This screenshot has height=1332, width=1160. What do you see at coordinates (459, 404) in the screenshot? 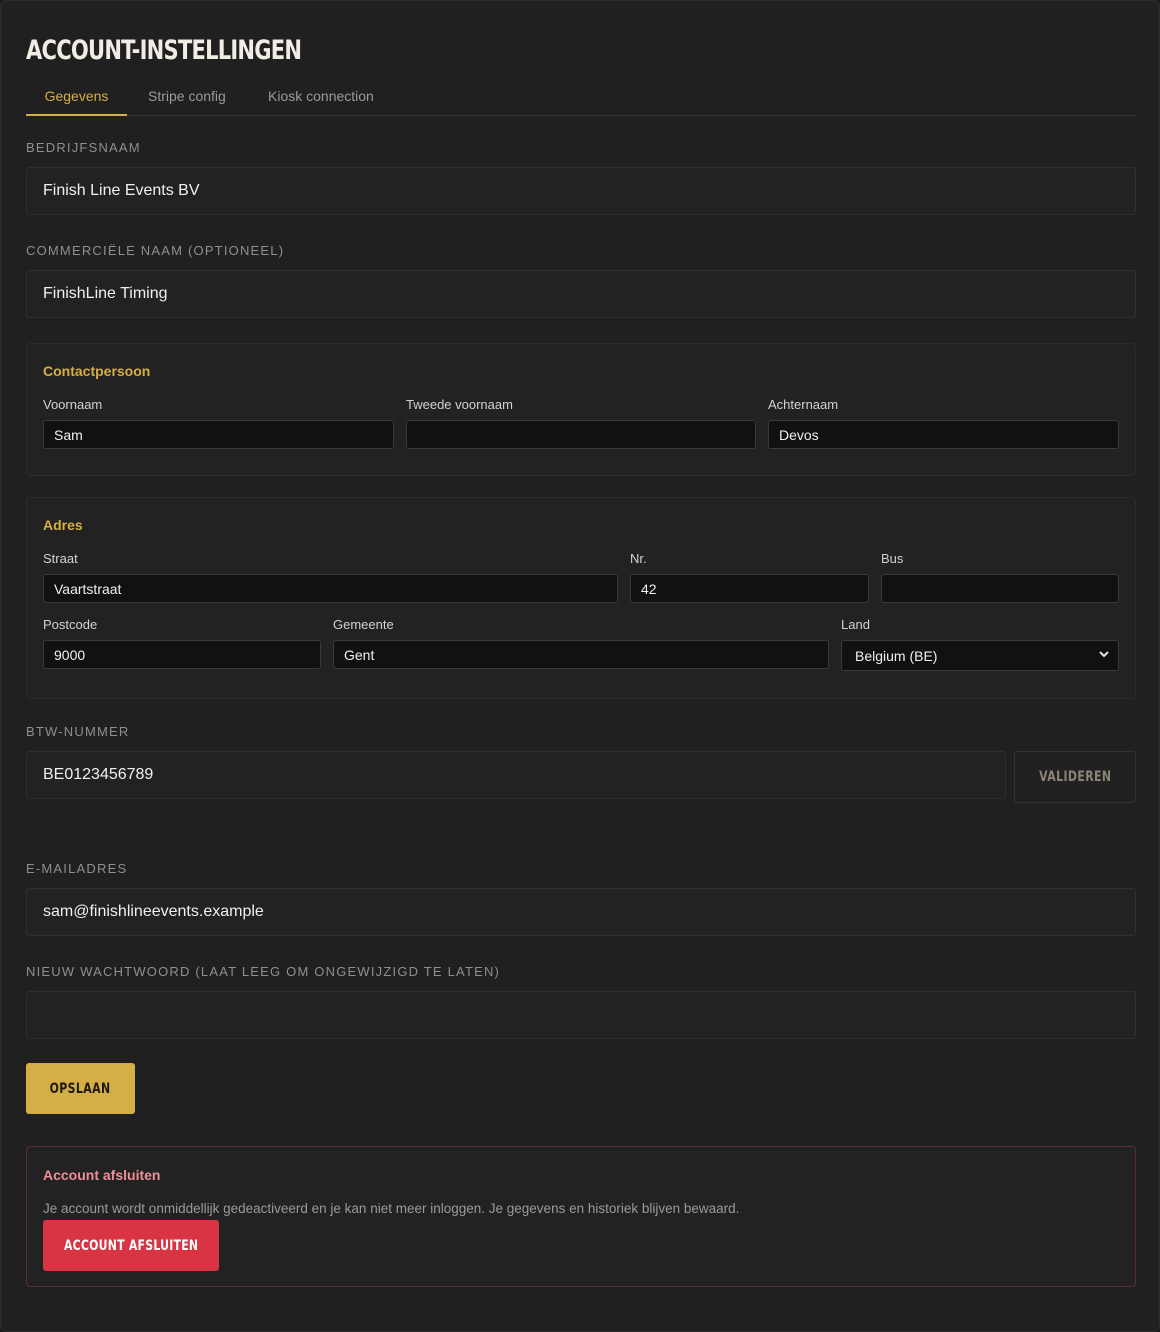
I see `middle-name-label: Tweede voornaam` at bounding box center [459, 404].